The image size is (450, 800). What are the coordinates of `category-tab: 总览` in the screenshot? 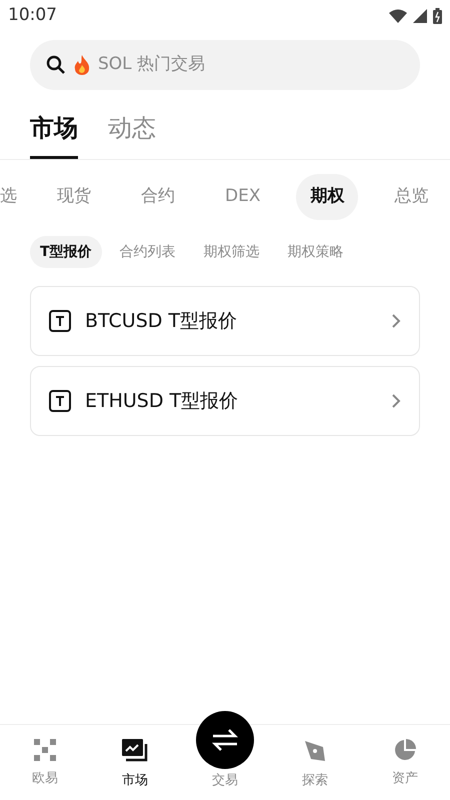 It's located at (411, 197).